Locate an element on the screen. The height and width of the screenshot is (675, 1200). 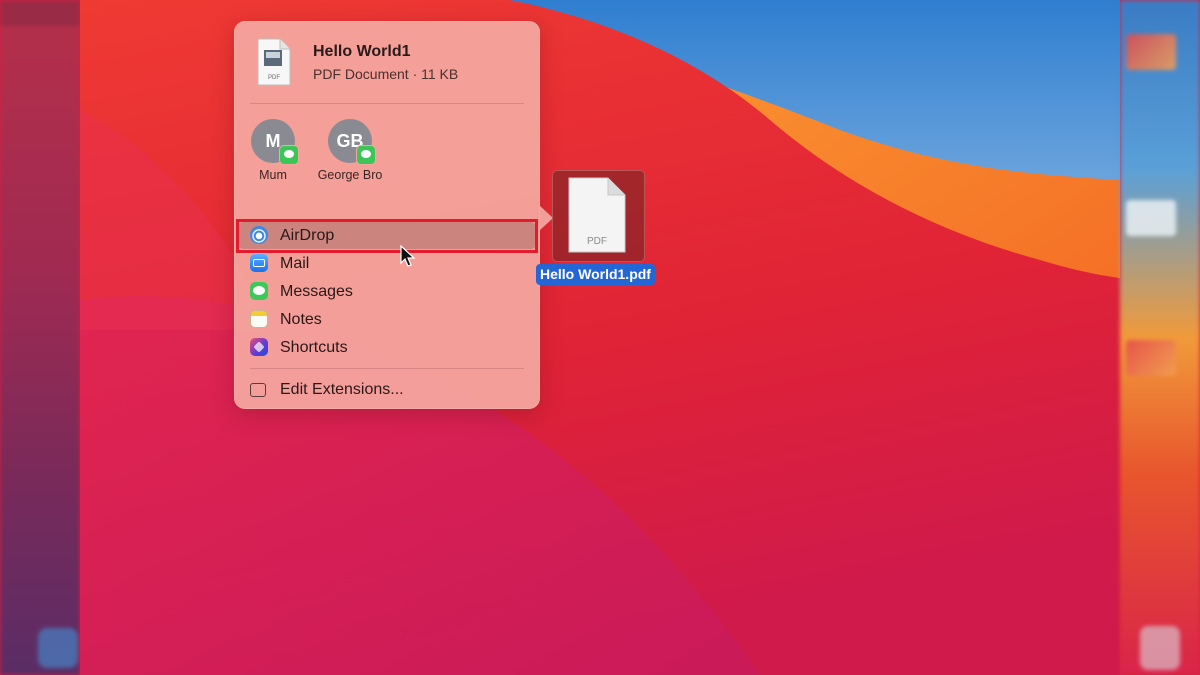
mouse-cursor-icon is located at coordinates (408, 256).